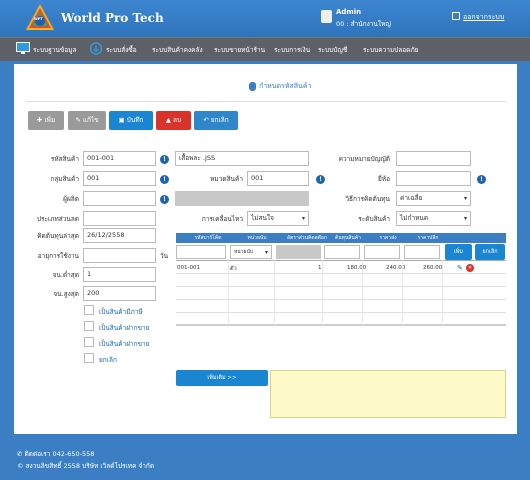 The height and width of the screenshot is (480, 530). I want to click on manufacturer-label: ผู้ผลิต, so click(71, 199).